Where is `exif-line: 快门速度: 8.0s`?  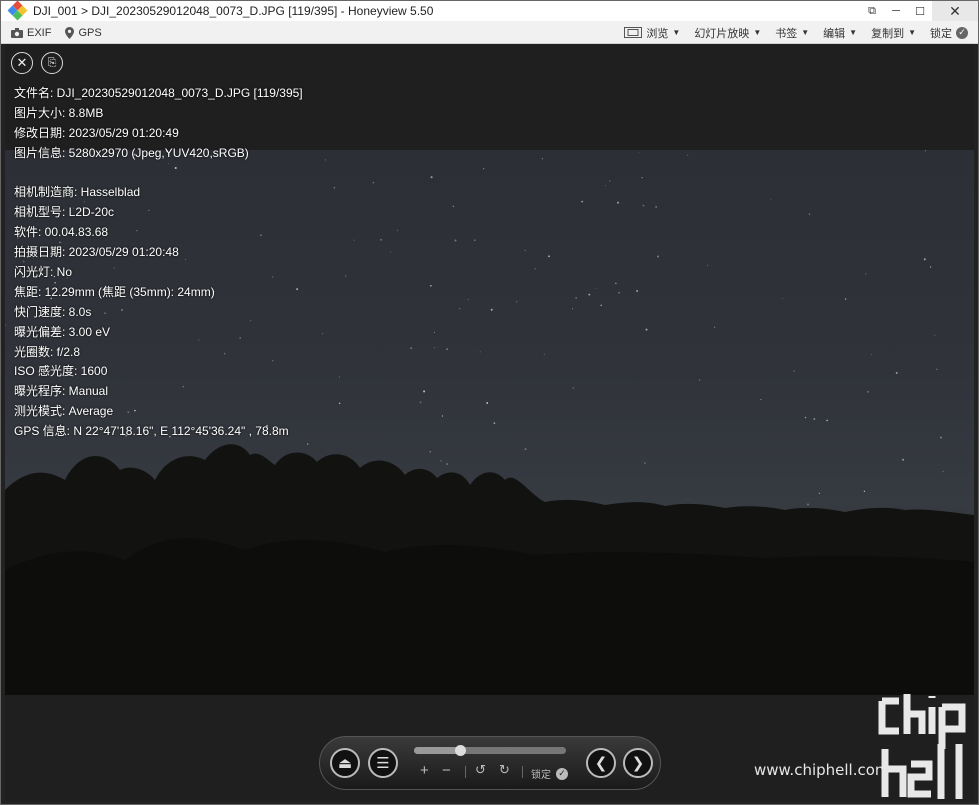
exif-line: 快门速度: 8.0s is located at coordinates (53, 311).